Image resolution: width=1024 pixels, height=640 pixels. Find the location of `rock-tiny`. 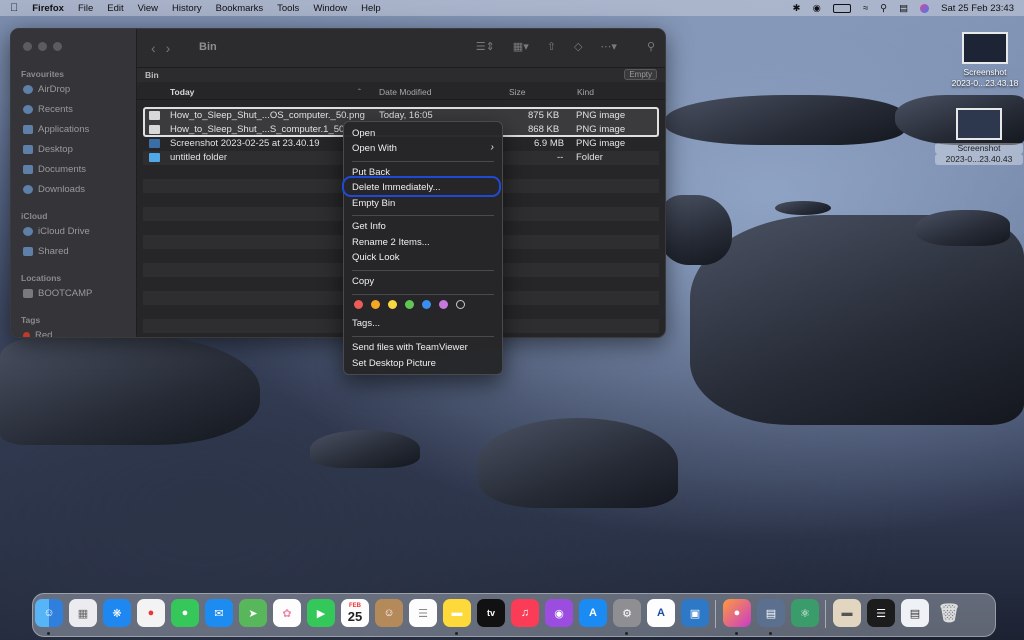

rock-tiny is located at coordinates (803, 208).